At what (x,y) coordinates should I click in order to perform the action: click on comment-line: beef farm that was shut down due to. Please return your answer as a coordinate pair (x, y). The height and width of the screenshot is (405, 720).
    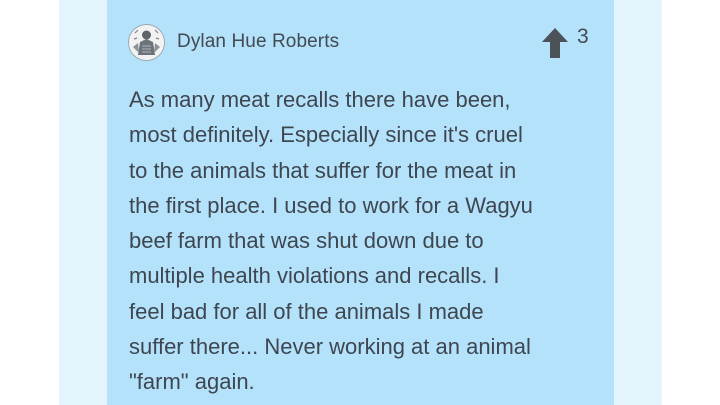
    Looking at the image, I should click on (306, 241).